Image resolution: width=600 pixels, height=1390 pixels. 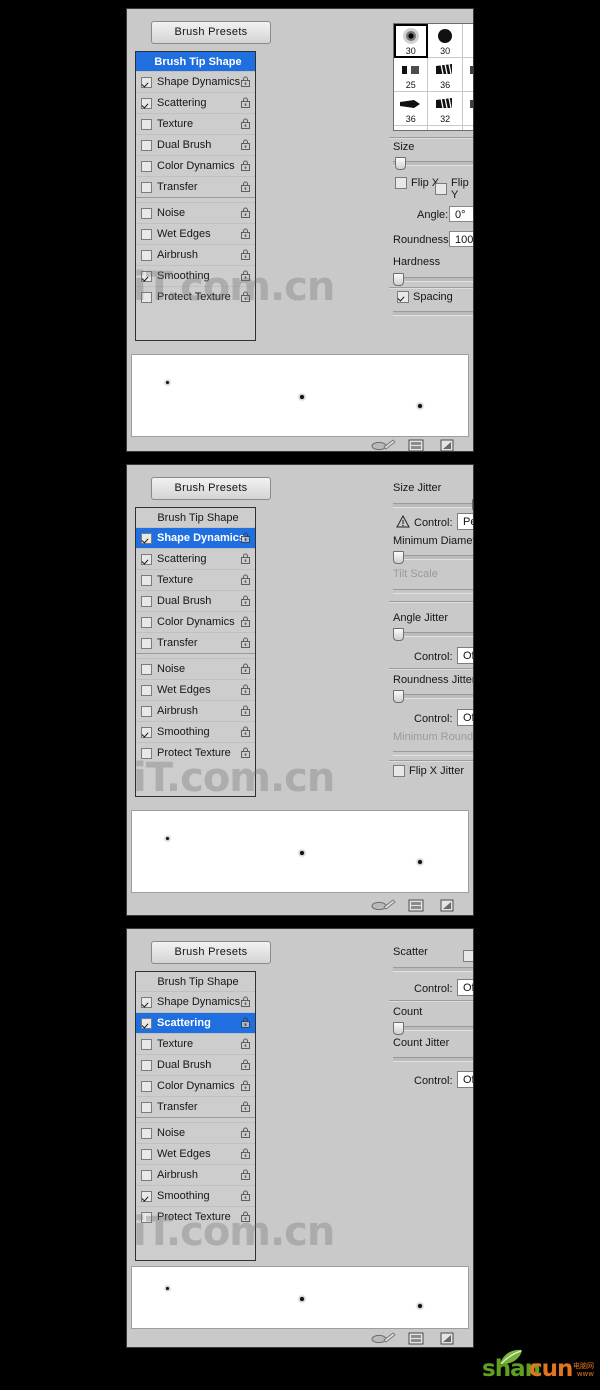 What do you see at coordinates (433, 312) in the screenshot?
I see `spacing-slider` at bounding box center [433, 312].